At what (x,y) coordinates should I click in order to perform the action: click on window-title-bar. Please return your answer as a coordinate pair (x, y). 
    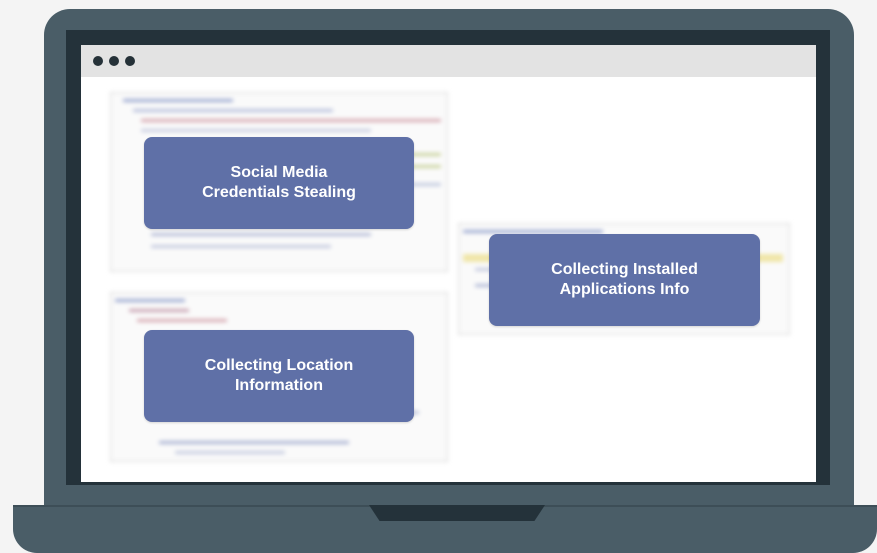
    Looking at the image, I should click on (448, 61).